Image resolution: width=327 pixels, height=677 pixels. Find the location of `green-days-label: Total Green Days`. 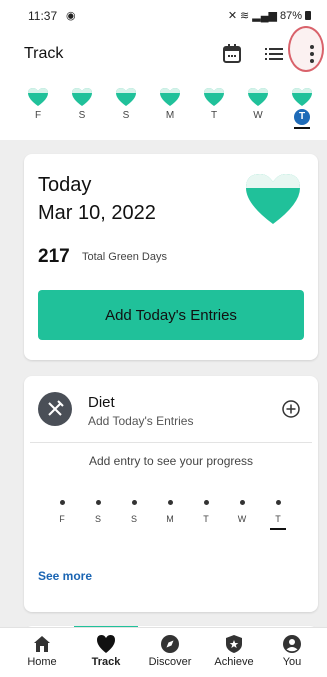

green-days-label: Total Green Days is located at coordinates (124, 257).